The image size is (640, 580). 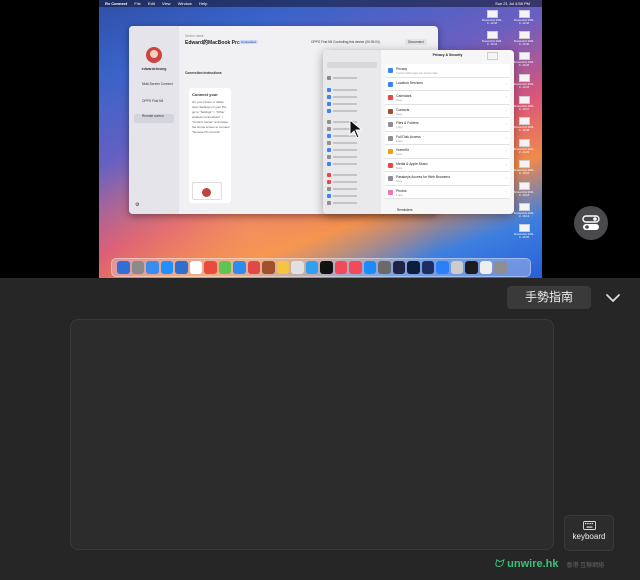 What do you see at coordinates (524, 124) in the screenshot?
I see `desktop-file-icon: Screenshot 2024-0...16.28` at bounding box center [524, 124].